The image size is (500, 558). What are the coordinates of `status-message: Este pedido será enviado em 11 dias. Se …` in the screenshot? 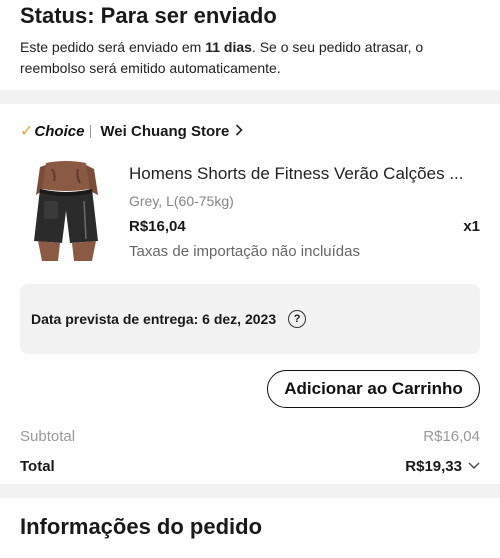 It's located at (250, 58).